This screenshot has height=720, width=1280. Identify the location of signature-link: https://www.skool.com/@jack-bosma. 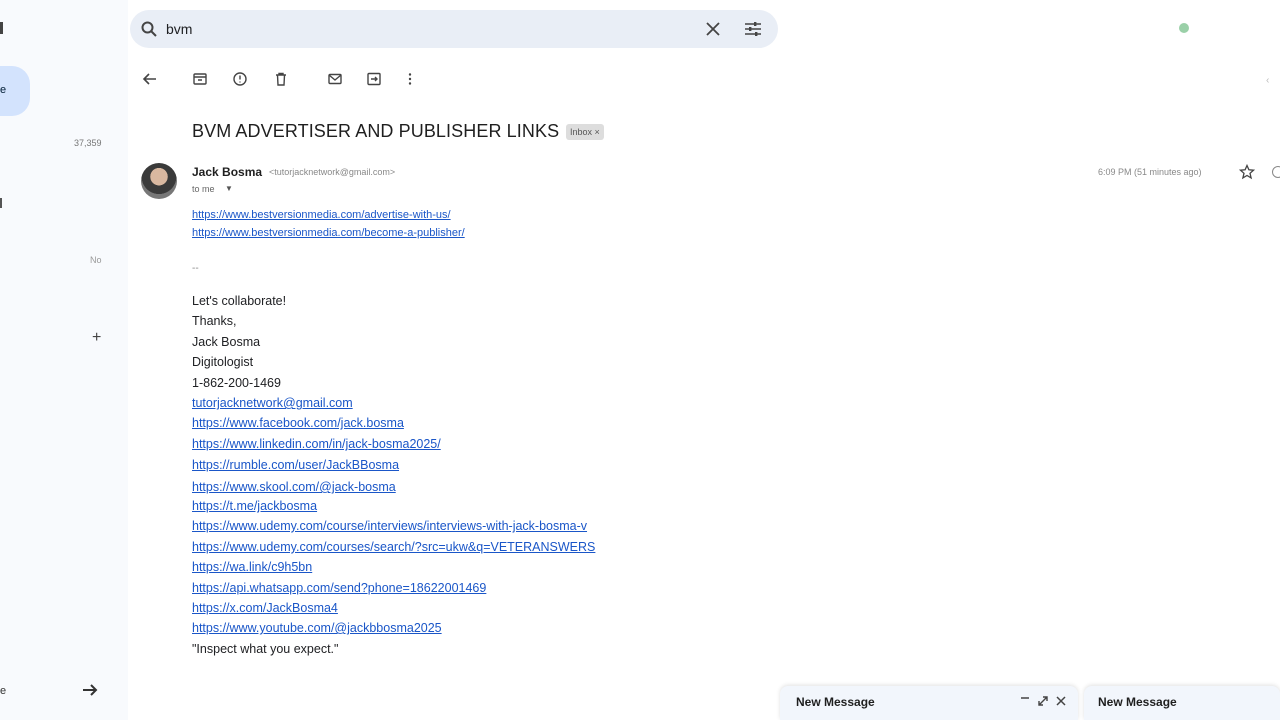
(294, 487).